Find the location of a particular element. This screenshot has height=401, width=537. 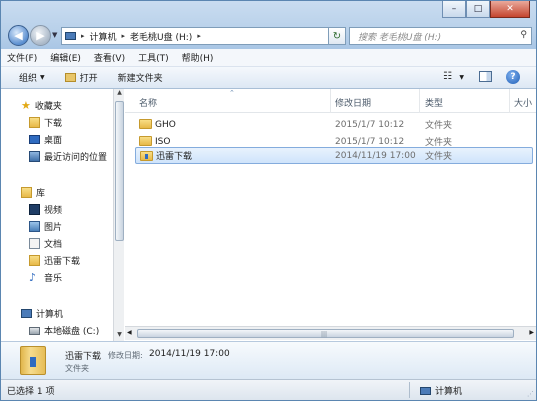

change-view-icon: ☷ is located at coordinates (447, 76).